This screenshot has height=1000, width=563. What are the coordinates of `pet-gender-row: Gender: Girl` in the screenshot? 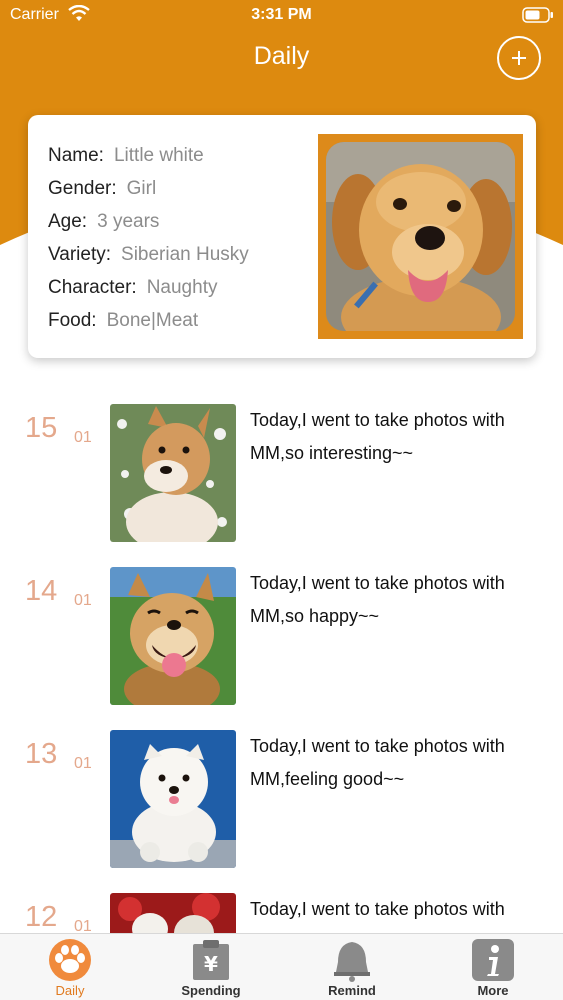 It's located at (102, 189).